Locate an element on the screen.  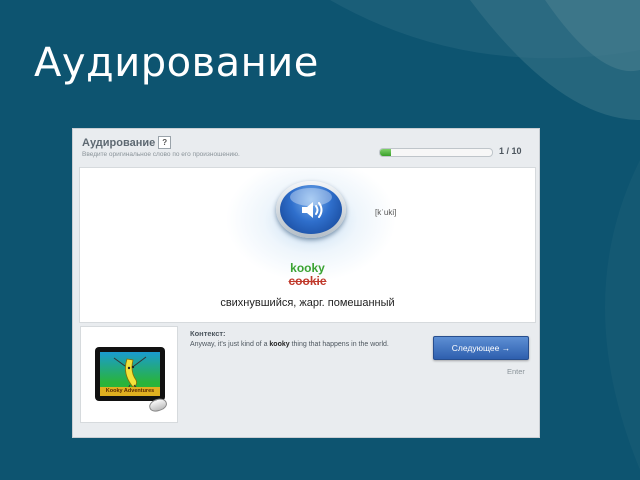
slide-title: Аудирование is located at coordinates (176, 63).